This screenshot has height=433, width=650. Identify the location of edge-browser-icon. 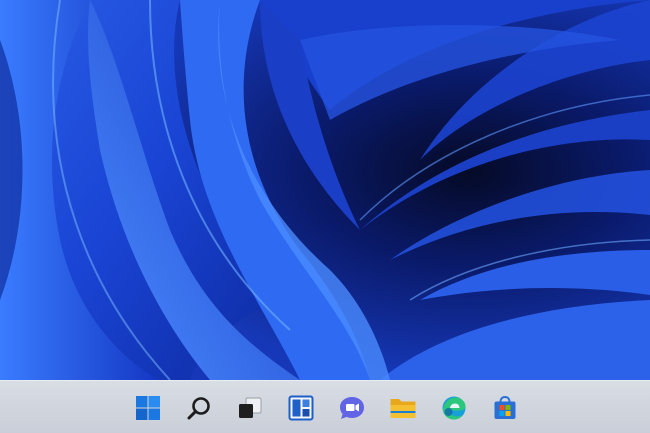
(453, 408).